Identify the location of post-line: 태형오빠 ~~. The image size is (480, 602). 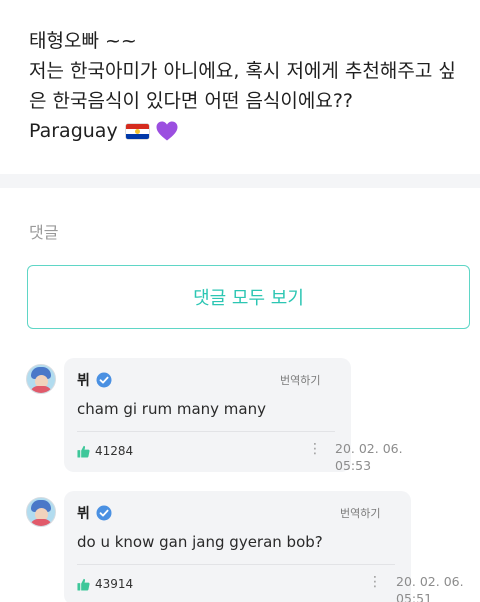
(83, 41).